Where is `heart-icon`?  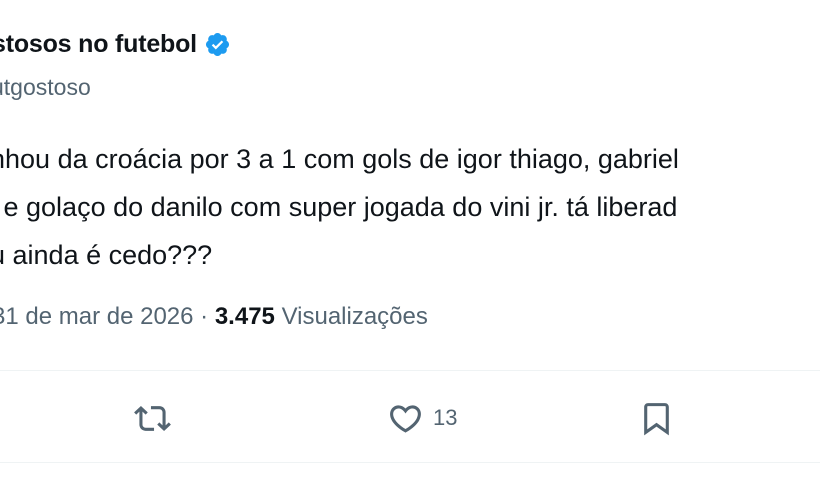
heart-icon is located at coordinates (405, 418).